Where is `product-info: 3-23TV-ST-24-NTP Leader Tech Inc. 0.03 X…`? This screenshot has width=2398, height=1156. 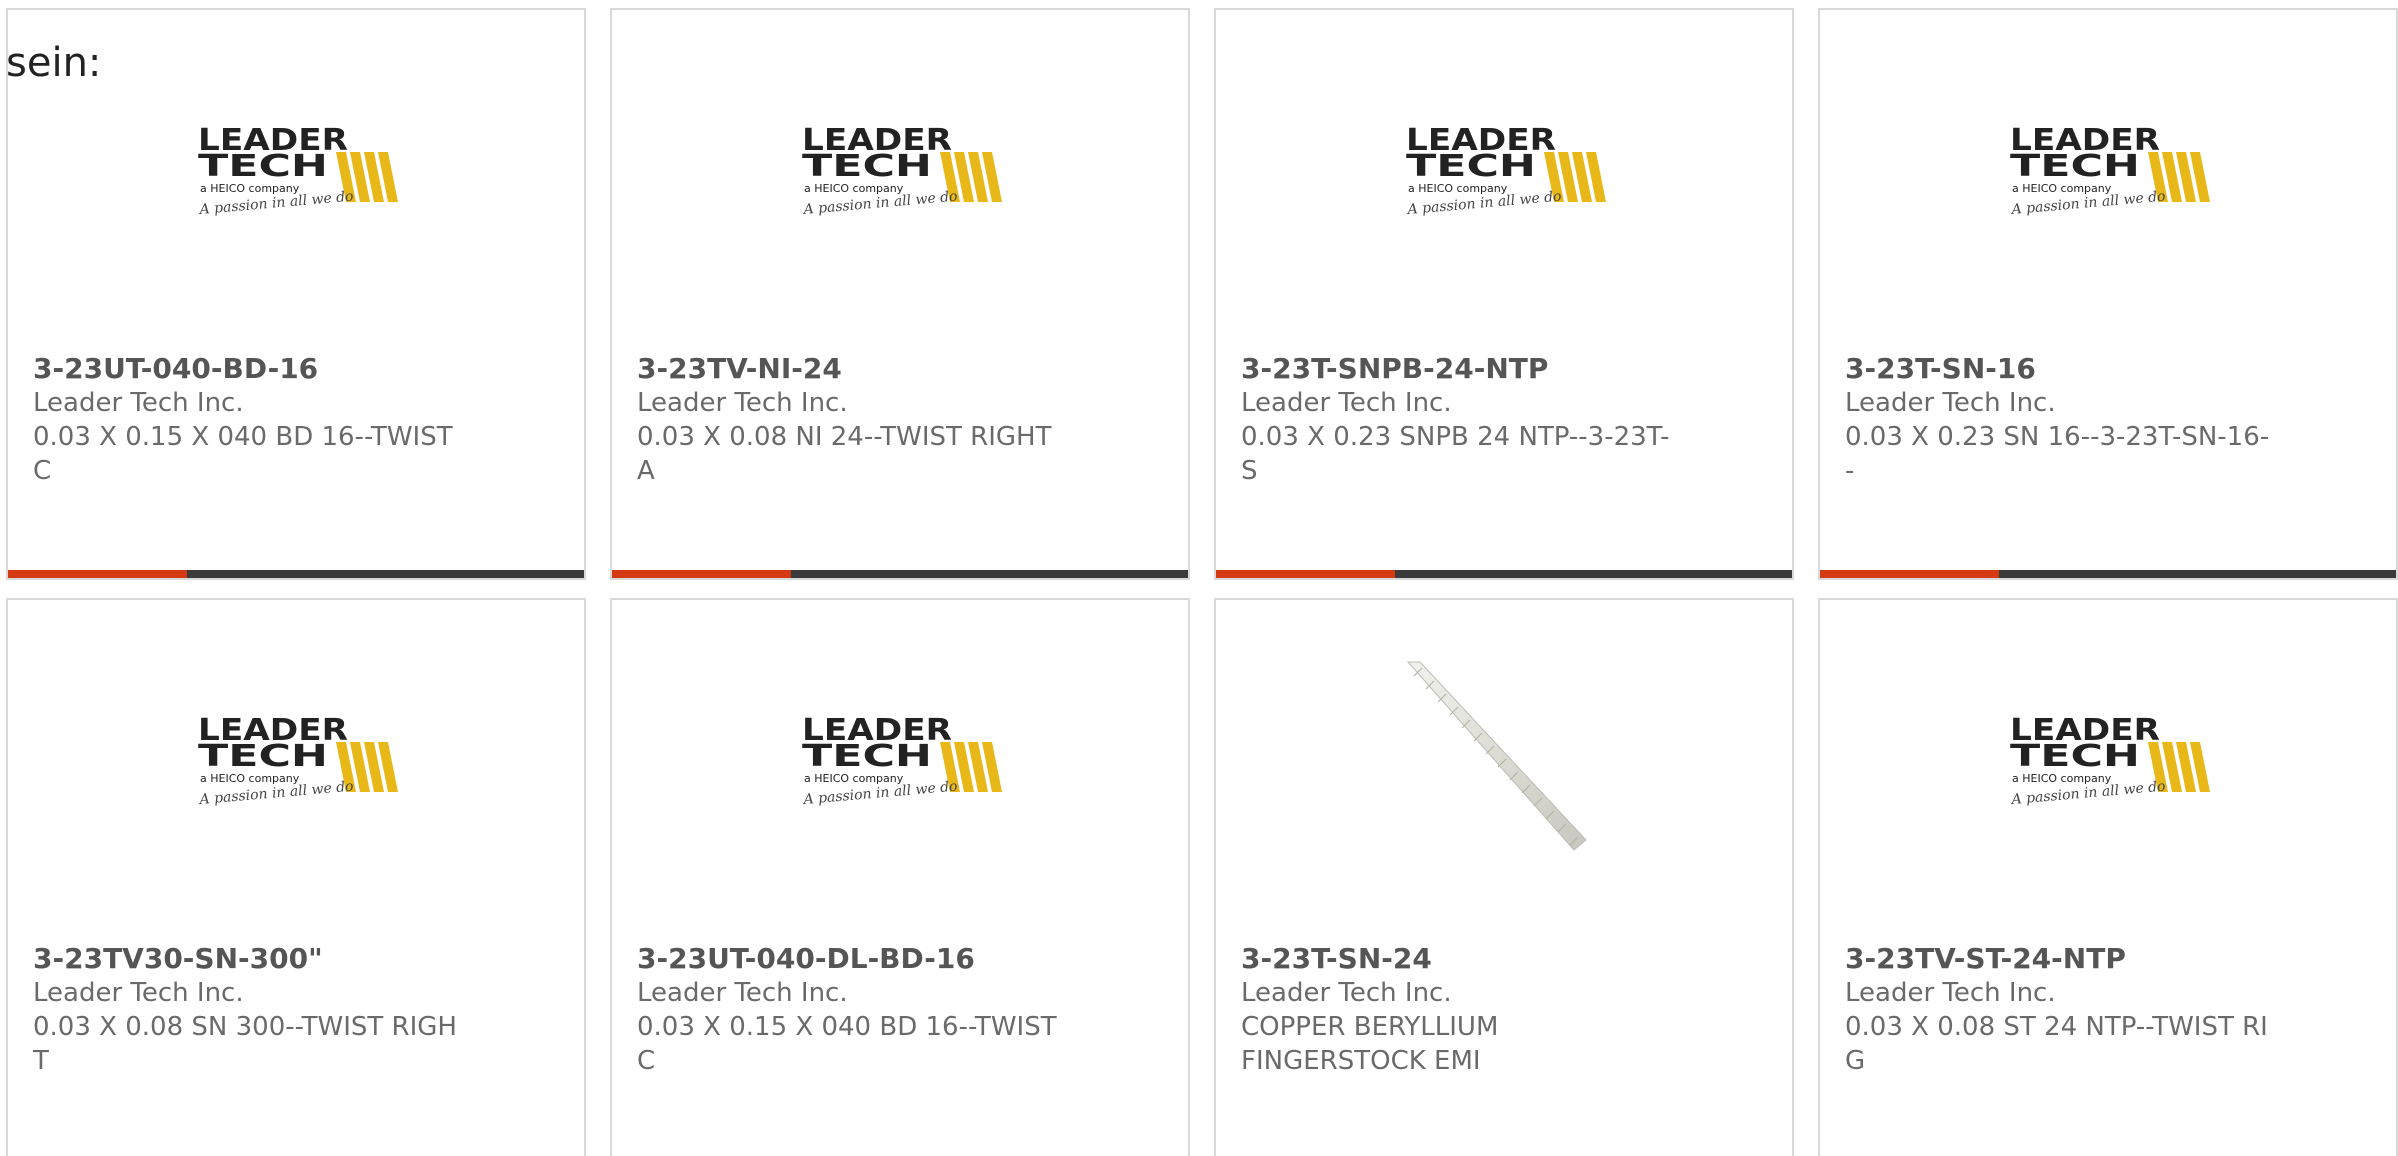
product-info: 3-23TV-ST-24-NTP Leader Tech Inc. 0.03 X… is located at coordinates (2060, 1010).